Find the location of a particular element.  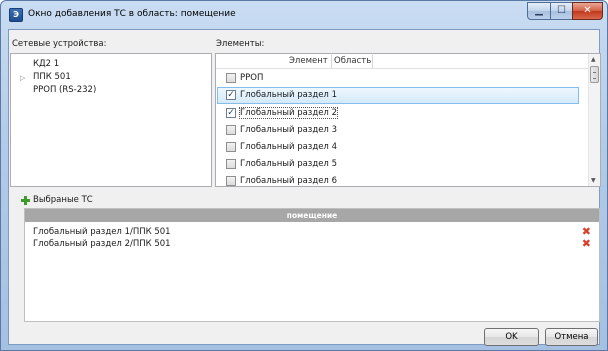

row-label: Глобальный раздел 2 is located at coordinates (288, 113).